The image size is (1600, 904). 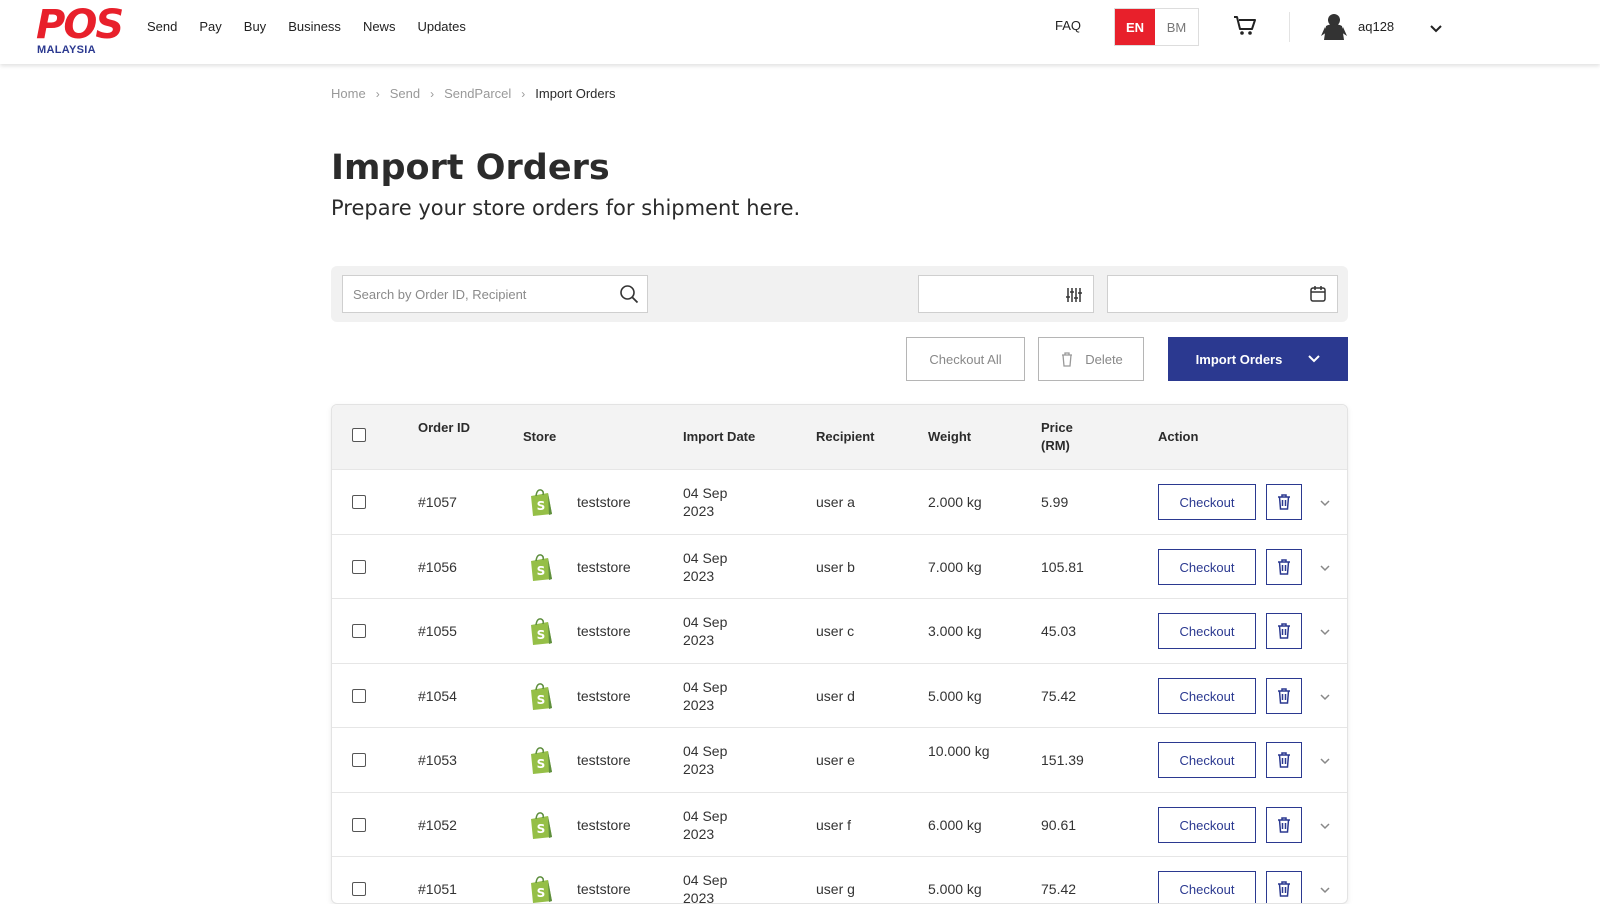 I want to click on date-picker, so click(x=1222, y=294).